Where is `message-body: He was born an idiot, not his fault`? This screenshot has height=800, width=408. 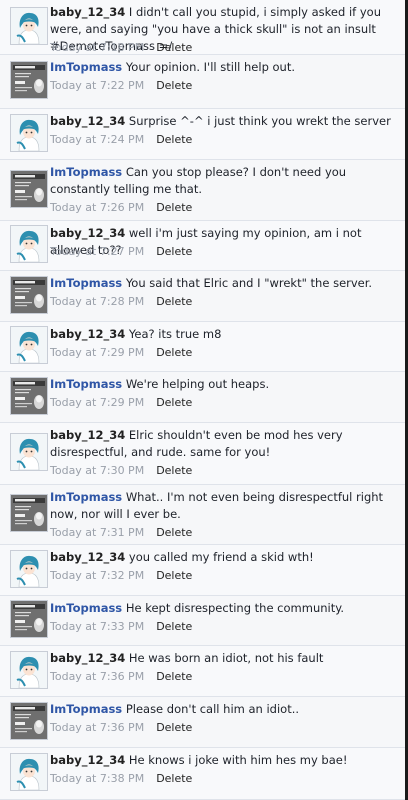
message-body: He was born an idiot, not his fault is located at coordinates (226, 658).